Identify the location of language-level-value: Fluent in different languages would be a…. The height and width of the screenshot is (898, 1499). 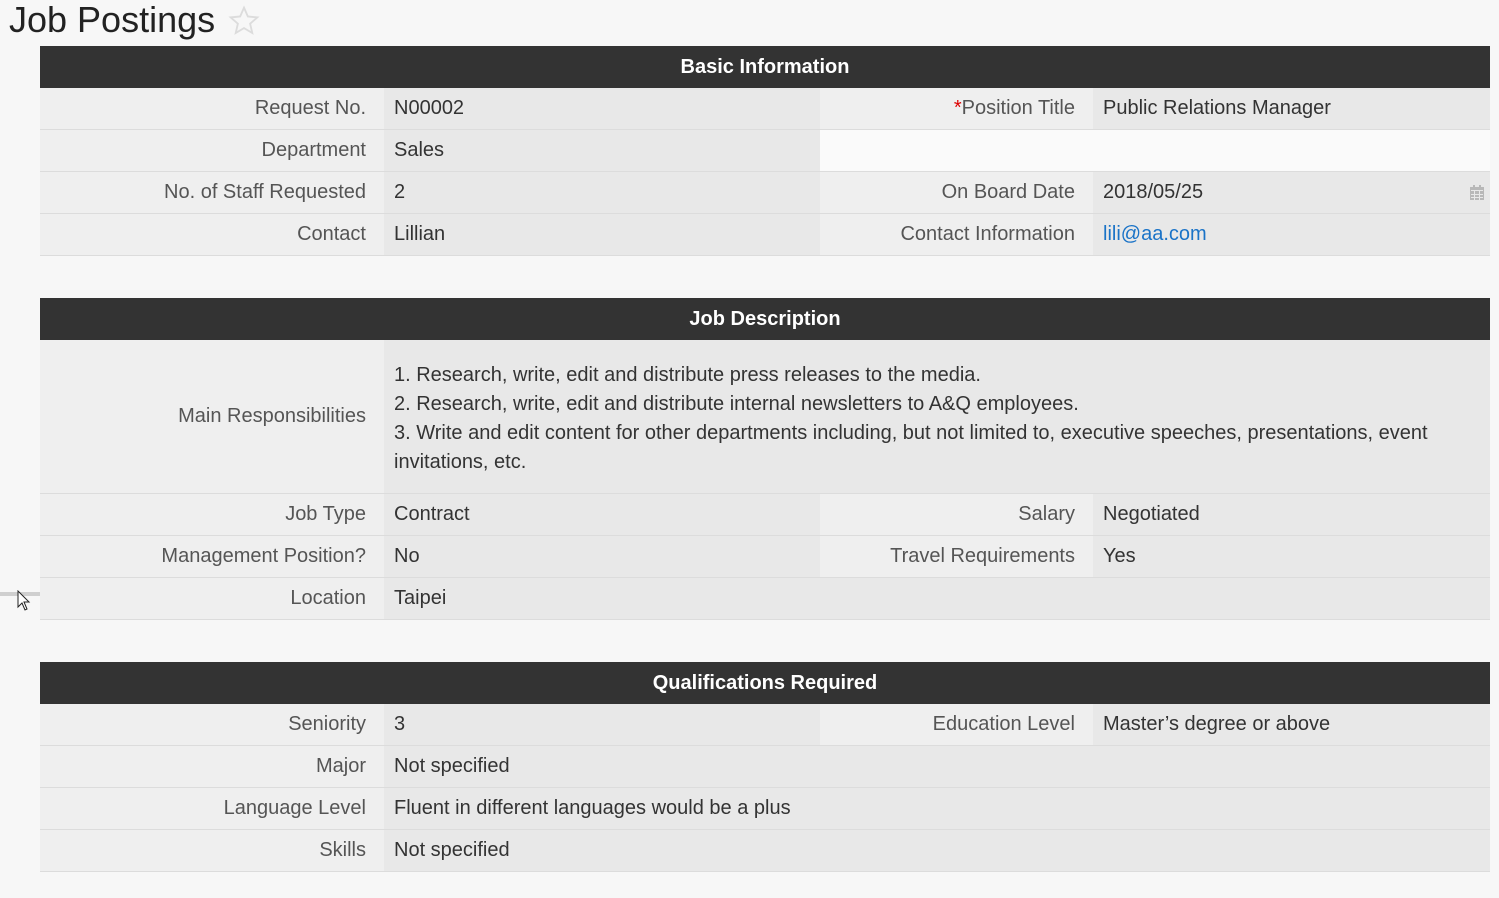
(937, 808).